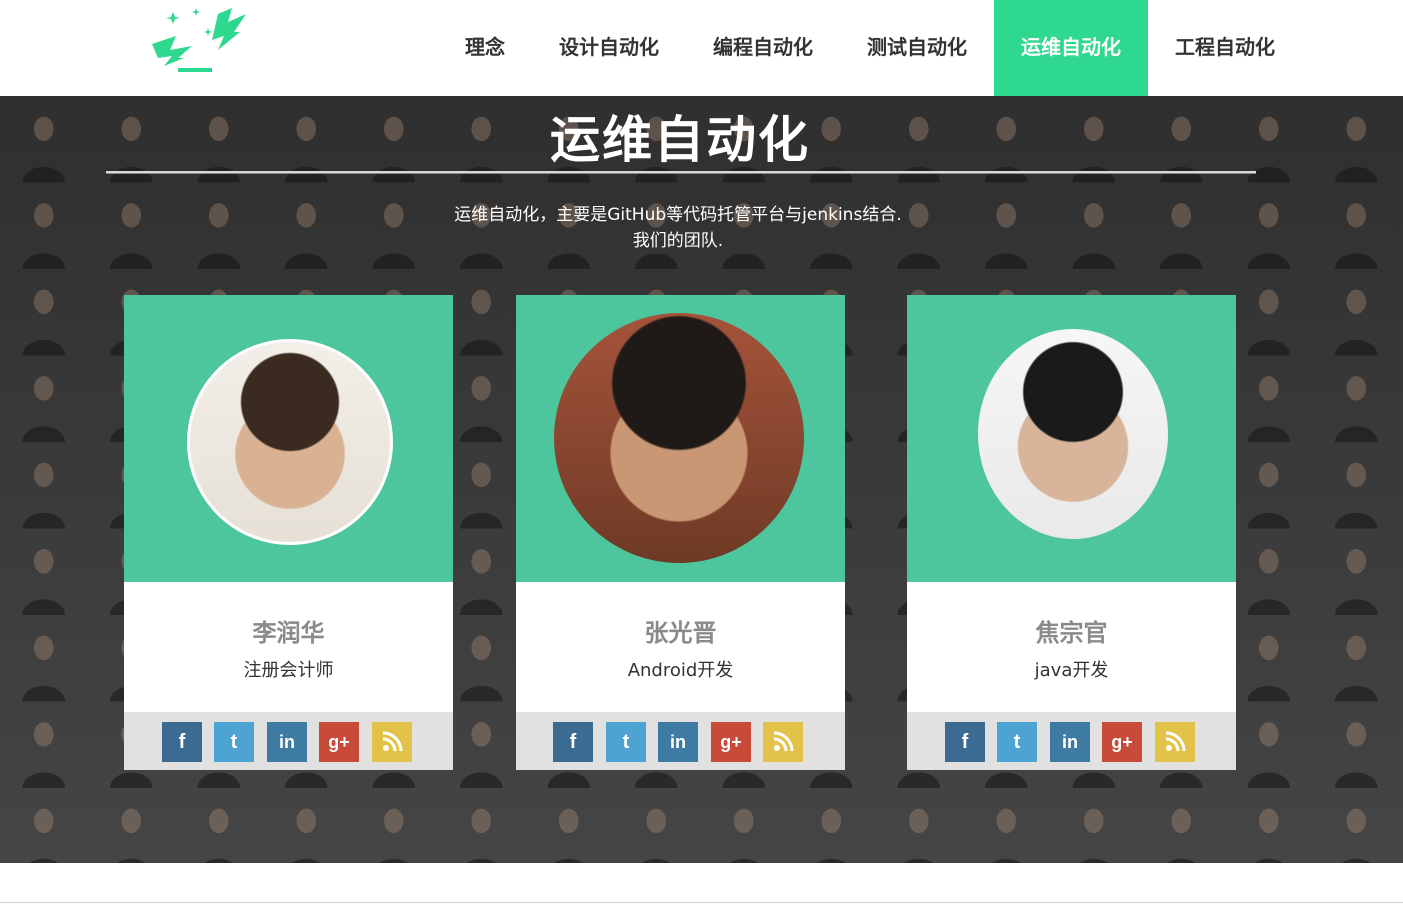  What do you see at coordinates (680, 633) in the screenshot?
I see `member-name: 张光晋` at bounding box center [680, 633].